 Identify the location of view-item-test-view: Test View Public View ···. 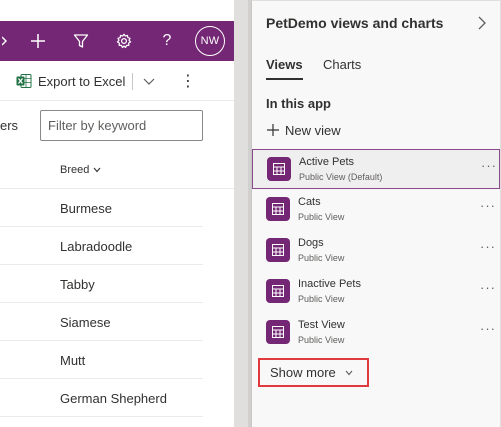
(376, 333).